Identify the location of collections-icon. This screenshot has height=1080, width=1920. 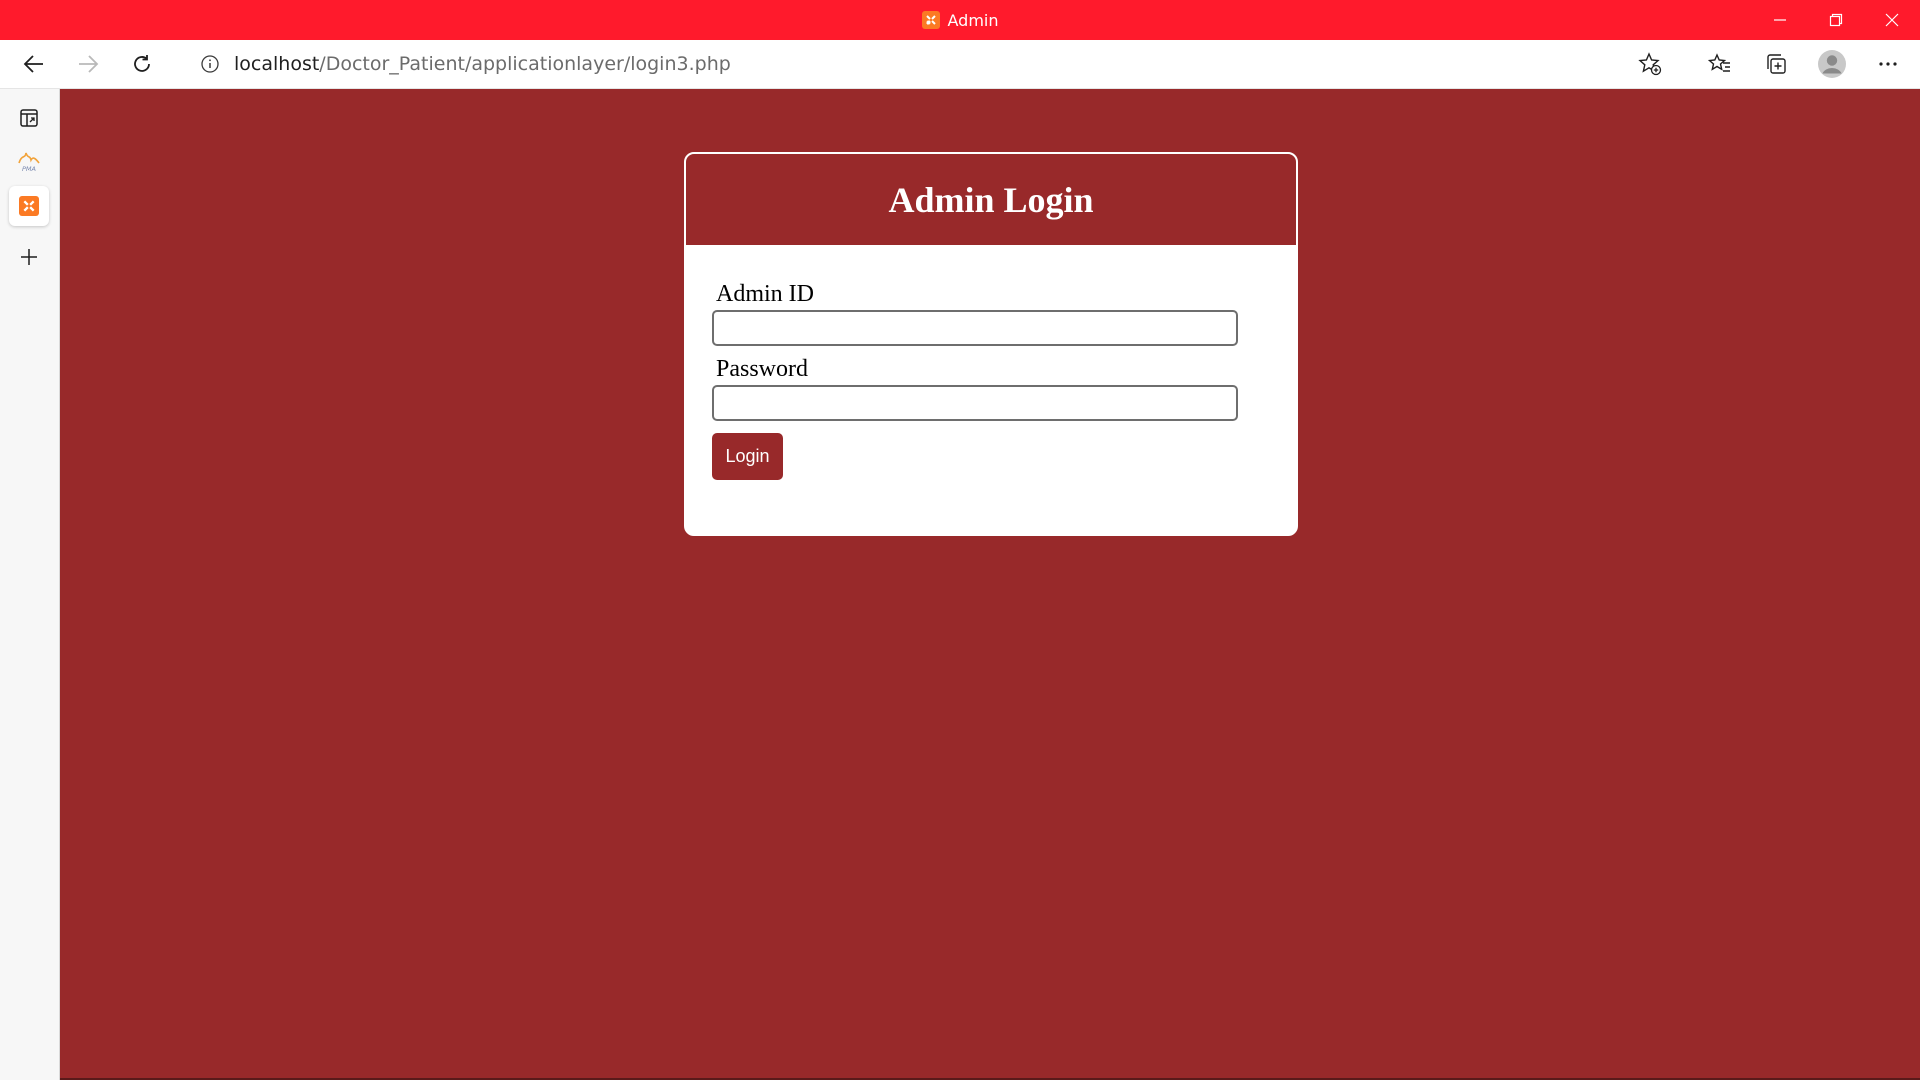
(1776, 64).